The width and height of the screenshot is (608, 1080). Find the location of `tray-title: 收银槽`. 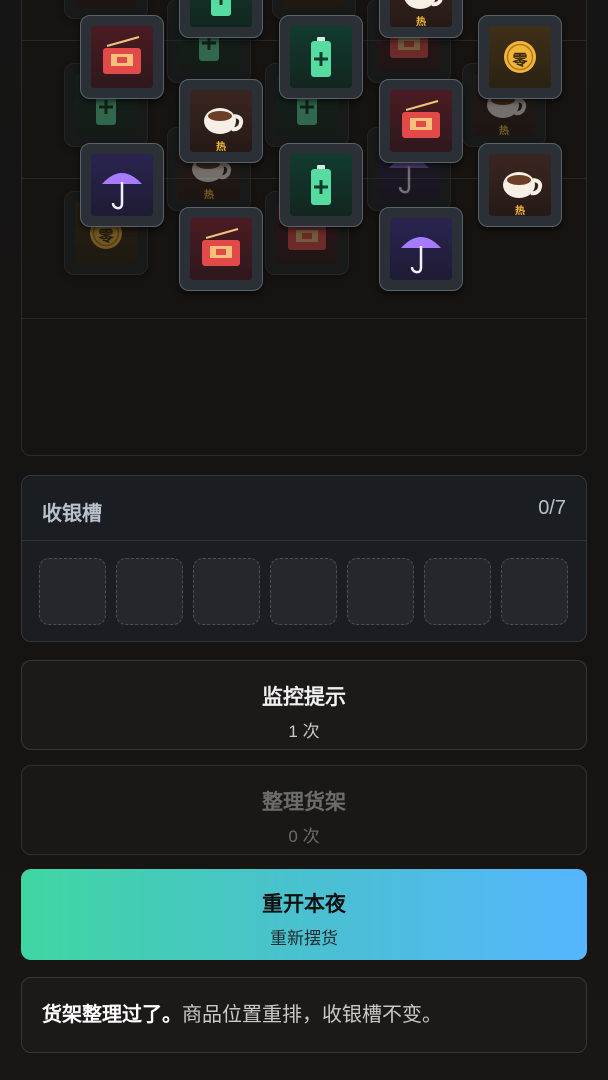

tray-title: 收银槽 is located at coordinates (72, 514).